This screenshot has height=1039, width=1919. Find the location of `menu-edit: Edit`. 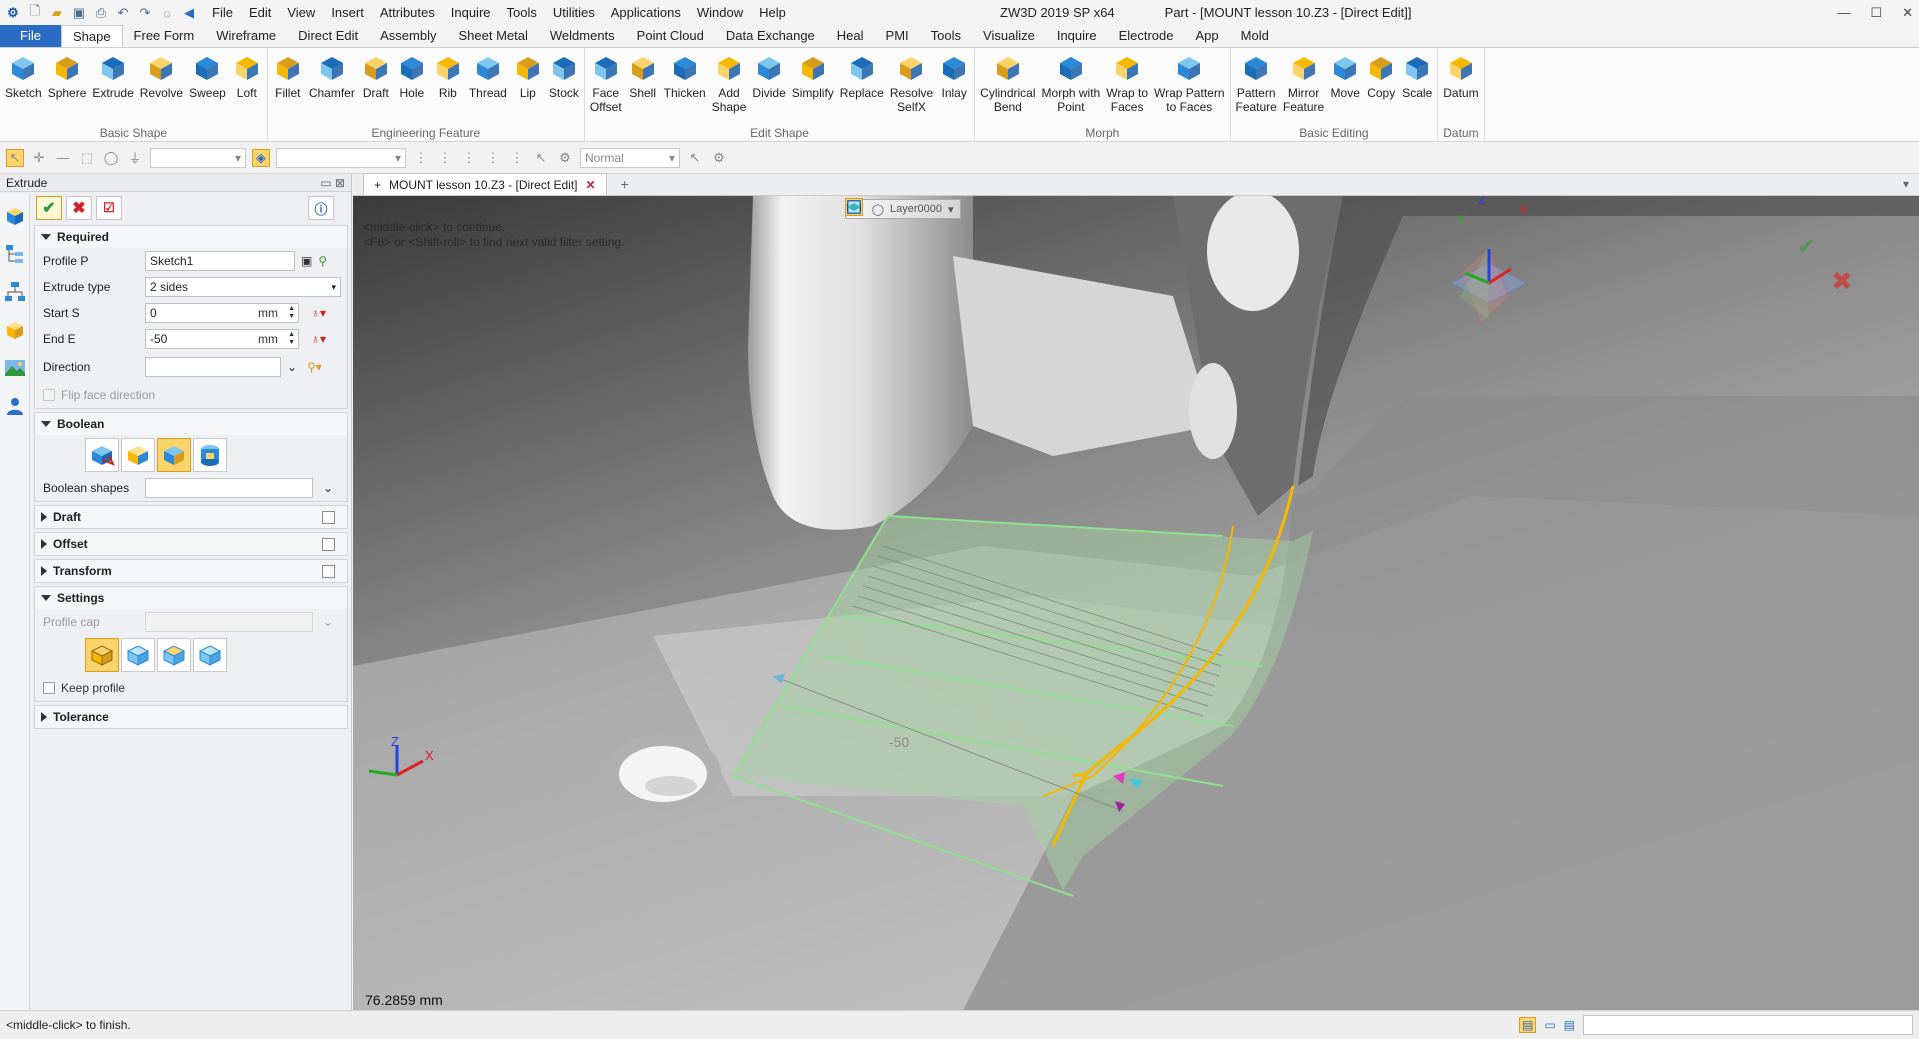

menu-edit: Edit is located at coordinates (260, 13).